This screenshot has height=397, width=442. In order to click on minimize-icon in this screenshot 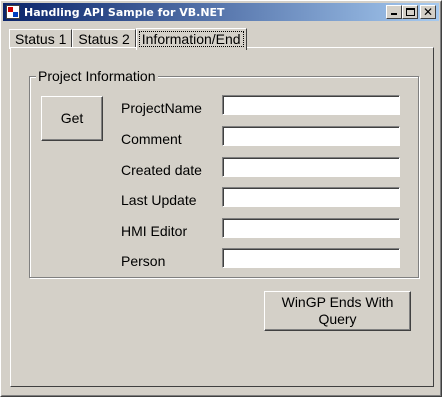, I will do `click(394, 14)`.